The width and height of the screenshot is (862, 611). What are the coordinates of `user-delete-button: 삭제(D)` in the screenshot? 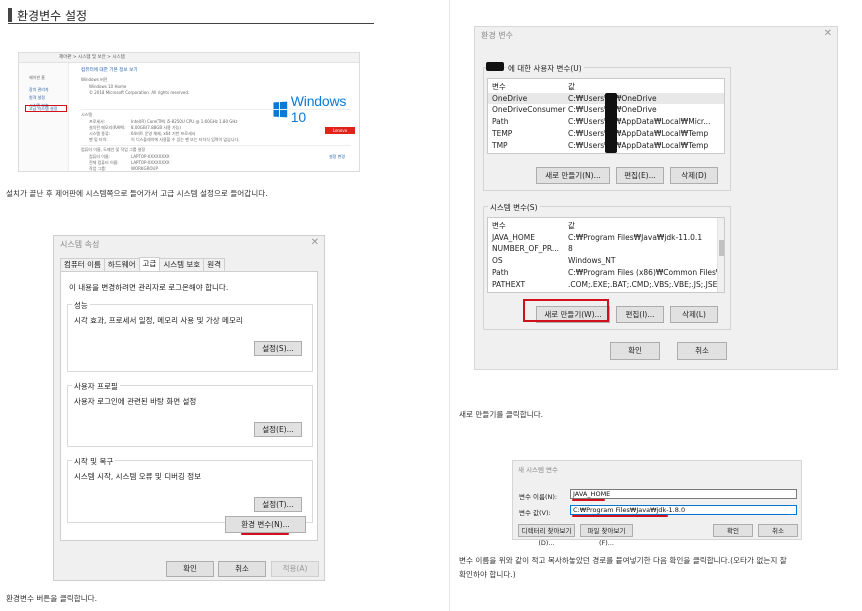 It's located at (694, 175).